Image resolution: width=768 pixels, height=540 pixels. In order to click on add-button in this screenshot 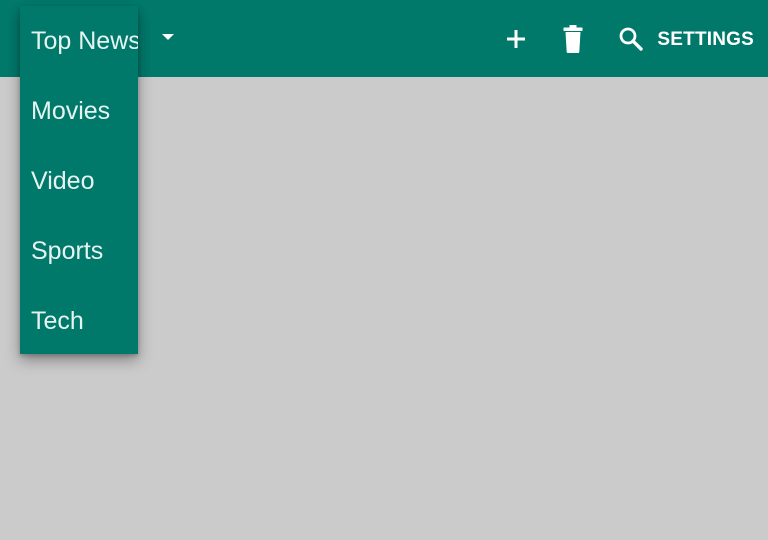, I will do `click(516, 39)`.